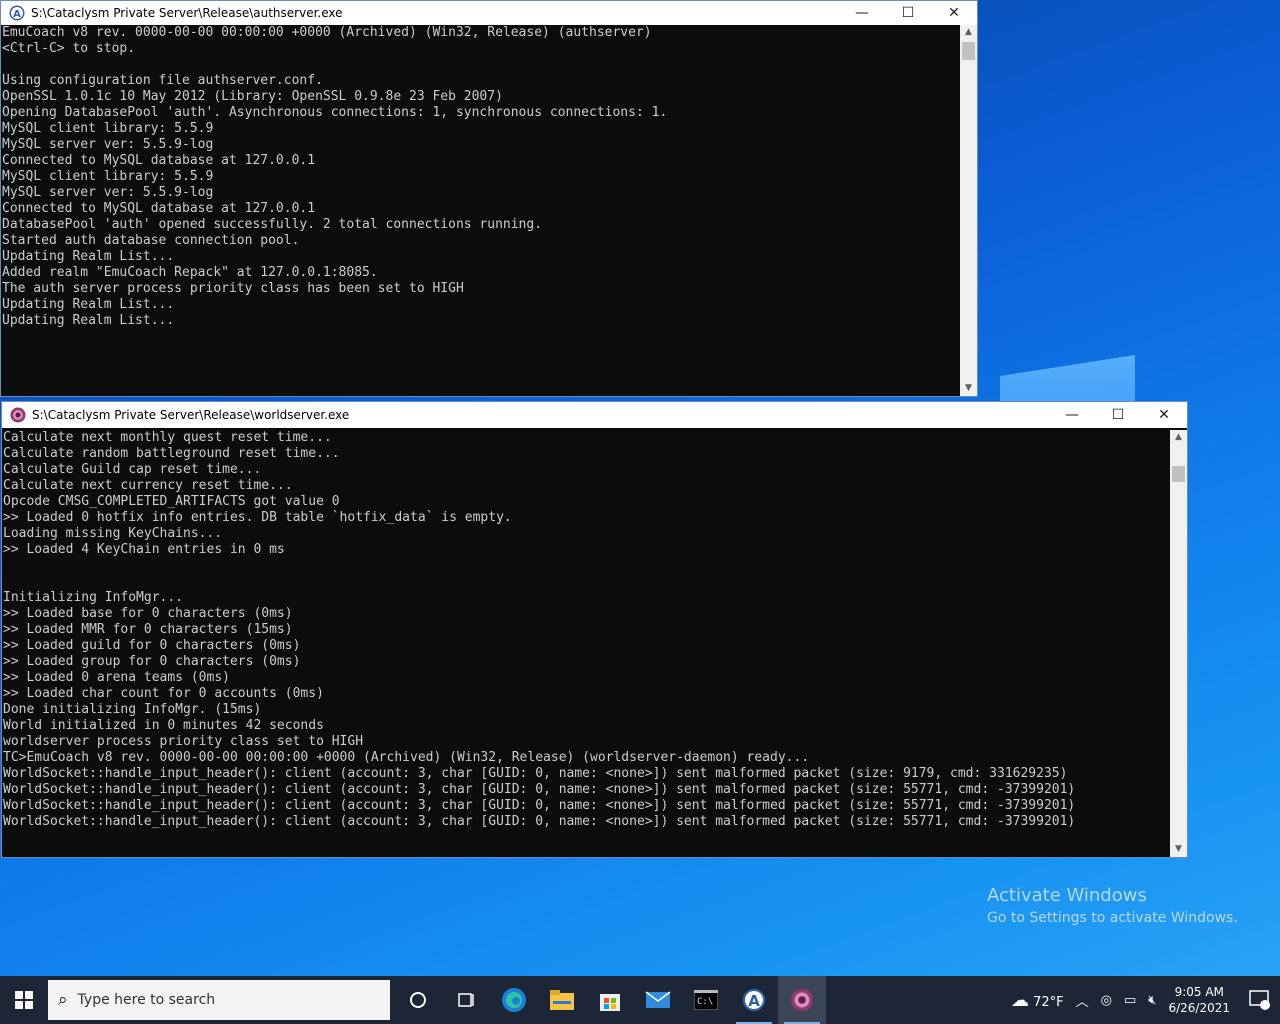  What do you see at coordinates (108, 128) in the screenshot?
I see `console-line: MySQL client library: 5.5.9` at bounding box center [108, 128].